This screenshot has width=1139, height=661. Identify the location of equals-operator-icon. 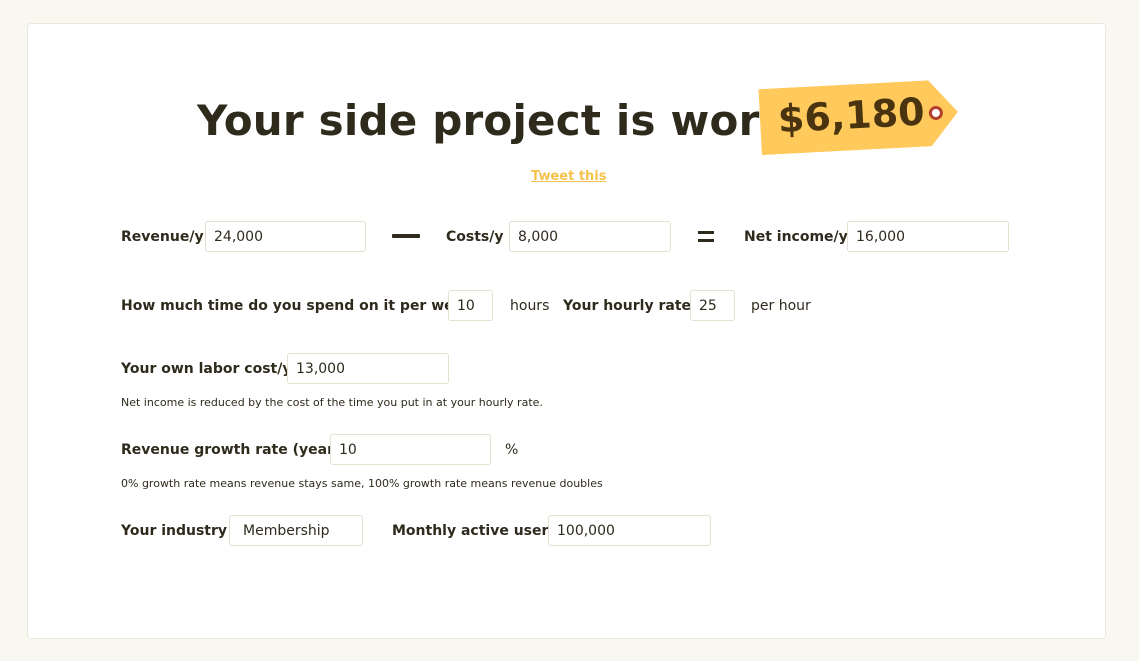
(706, 237).